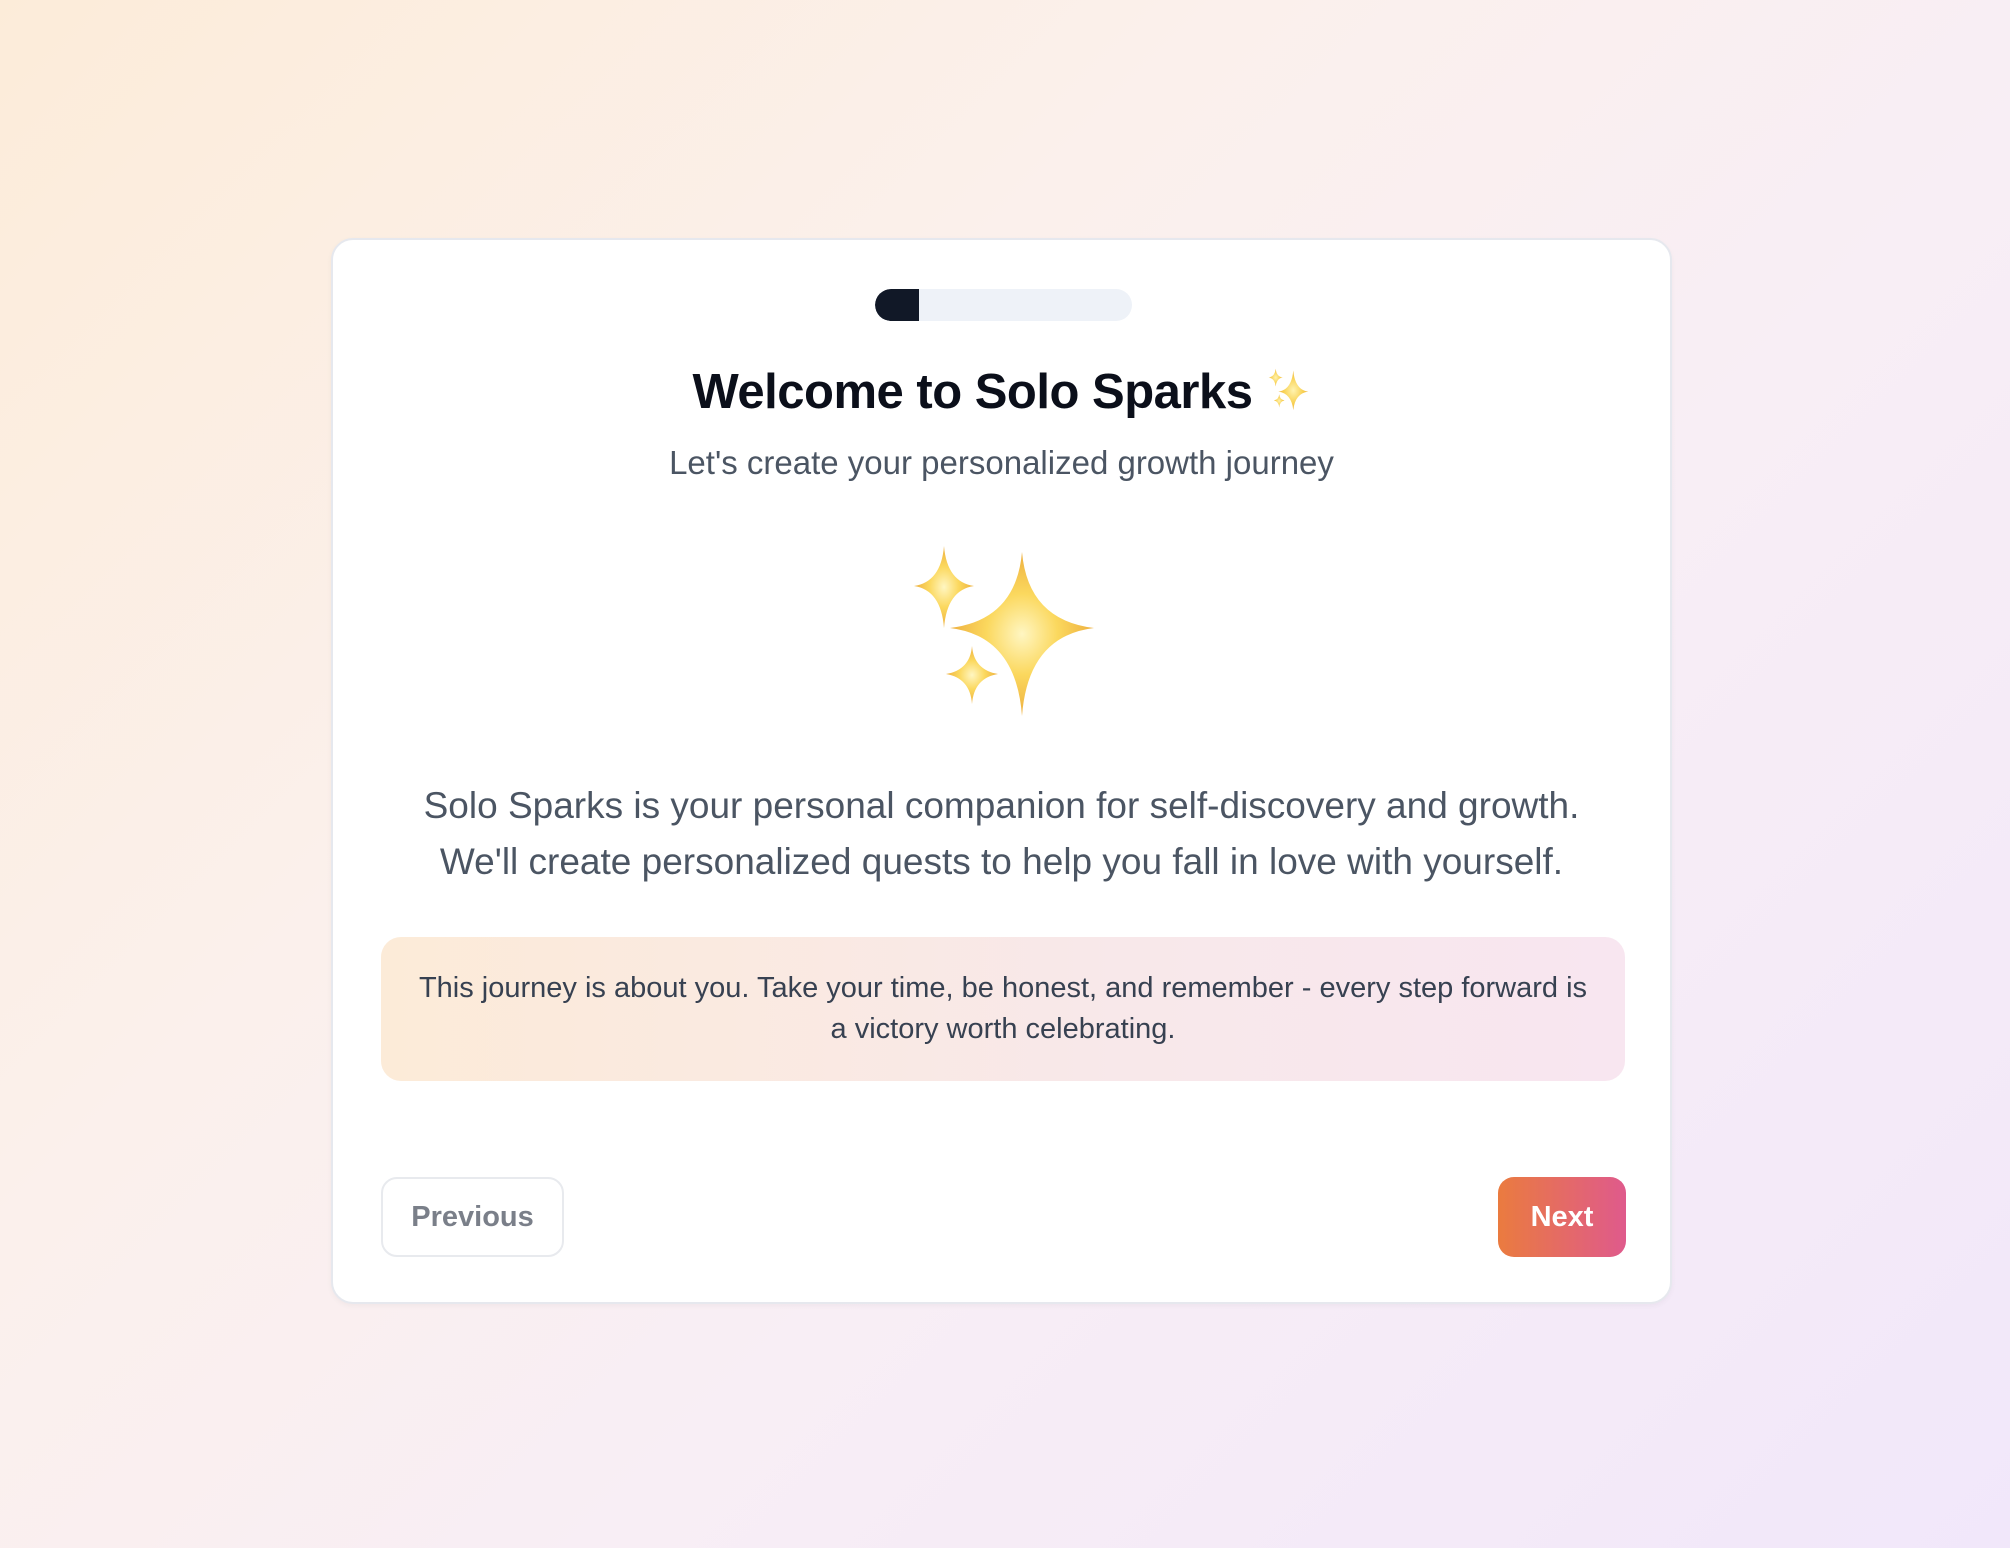  I want to click on title-text: Welcome to Solo Sparks, so click(972, 392).